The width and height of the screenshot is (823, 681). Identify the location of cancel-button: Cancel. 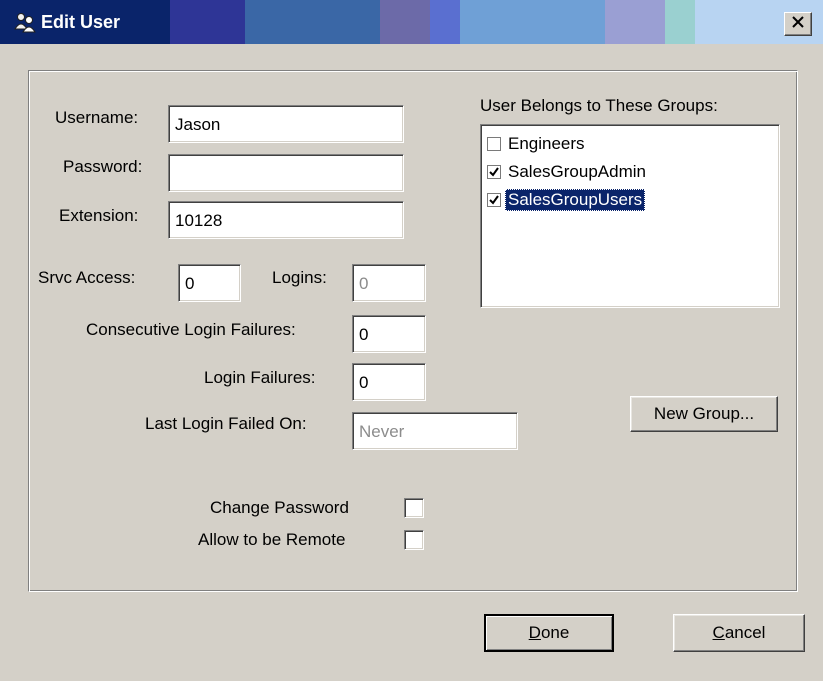
(739, 633).